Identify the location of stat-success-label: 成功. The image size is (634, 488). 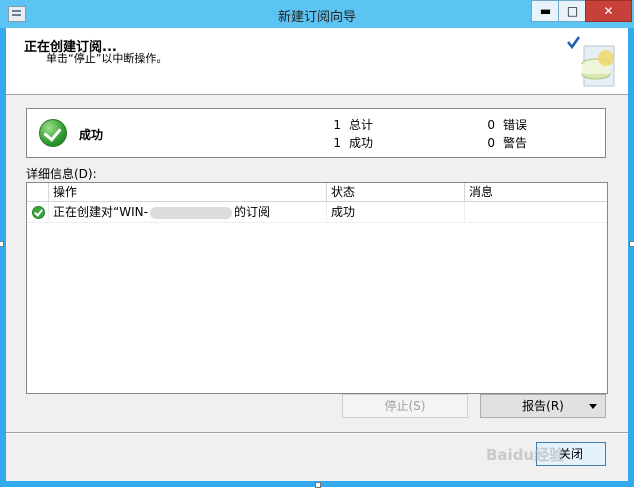
(361, 143).